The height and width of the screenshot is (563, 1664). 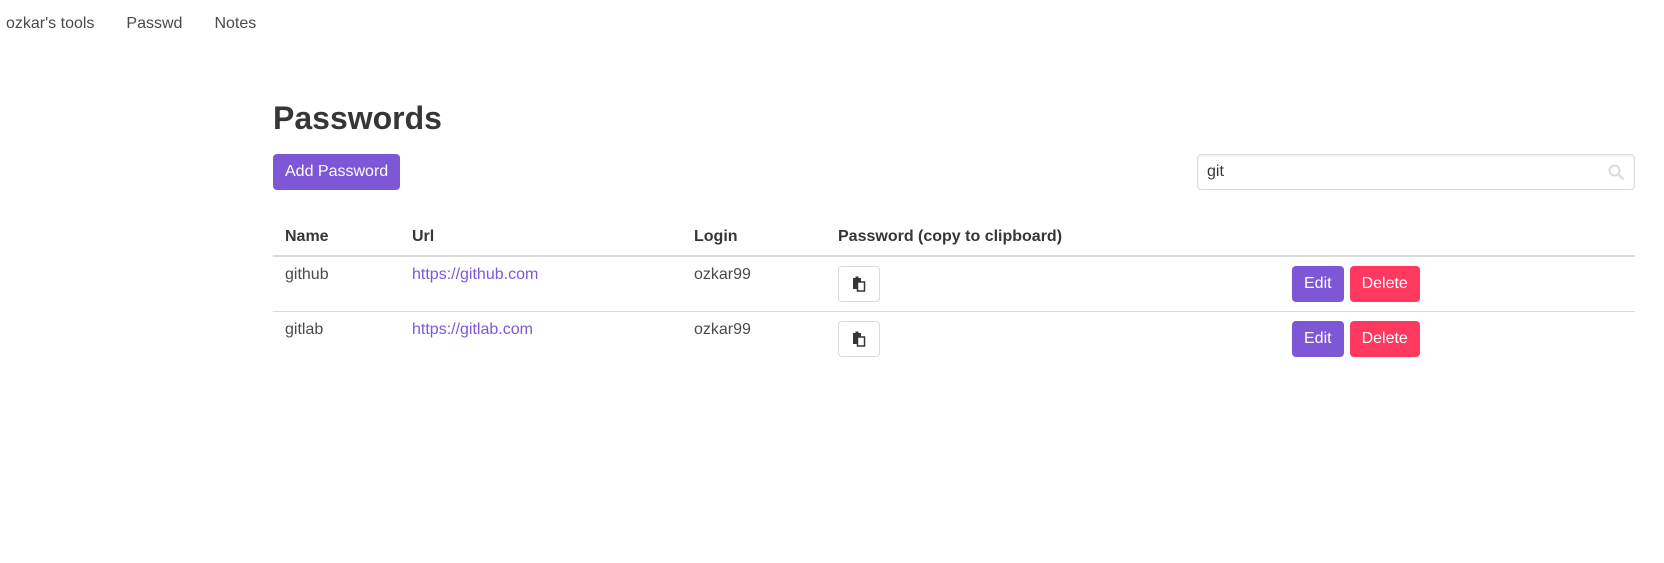 I want to click on header-url: Url, so click(x=541, y=238).